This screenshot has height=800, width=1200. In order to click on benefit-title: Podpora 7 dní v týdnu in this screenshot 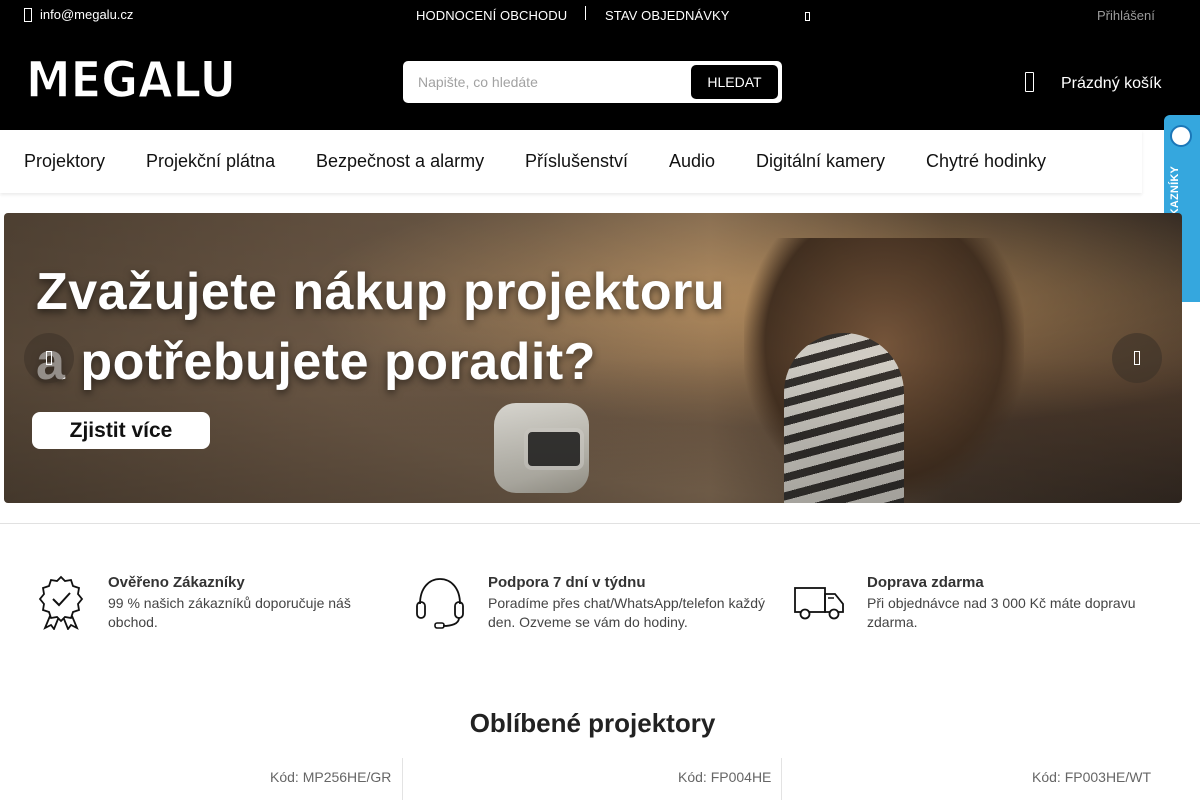, I will do `click(567, 582)`.